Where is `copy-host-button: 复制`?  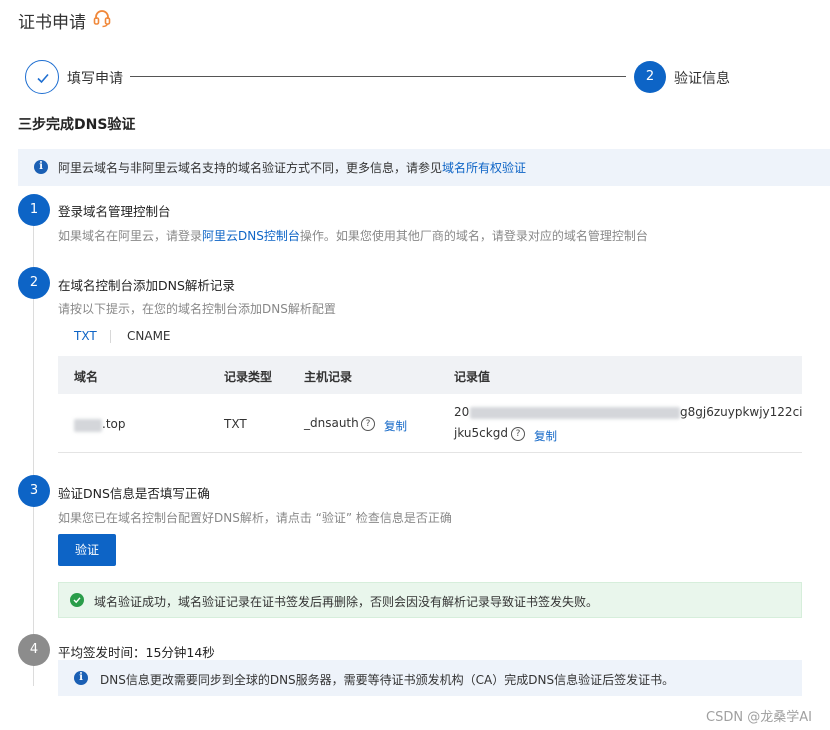
copy-host-button: 复制 is located at coordinates (395, 426).